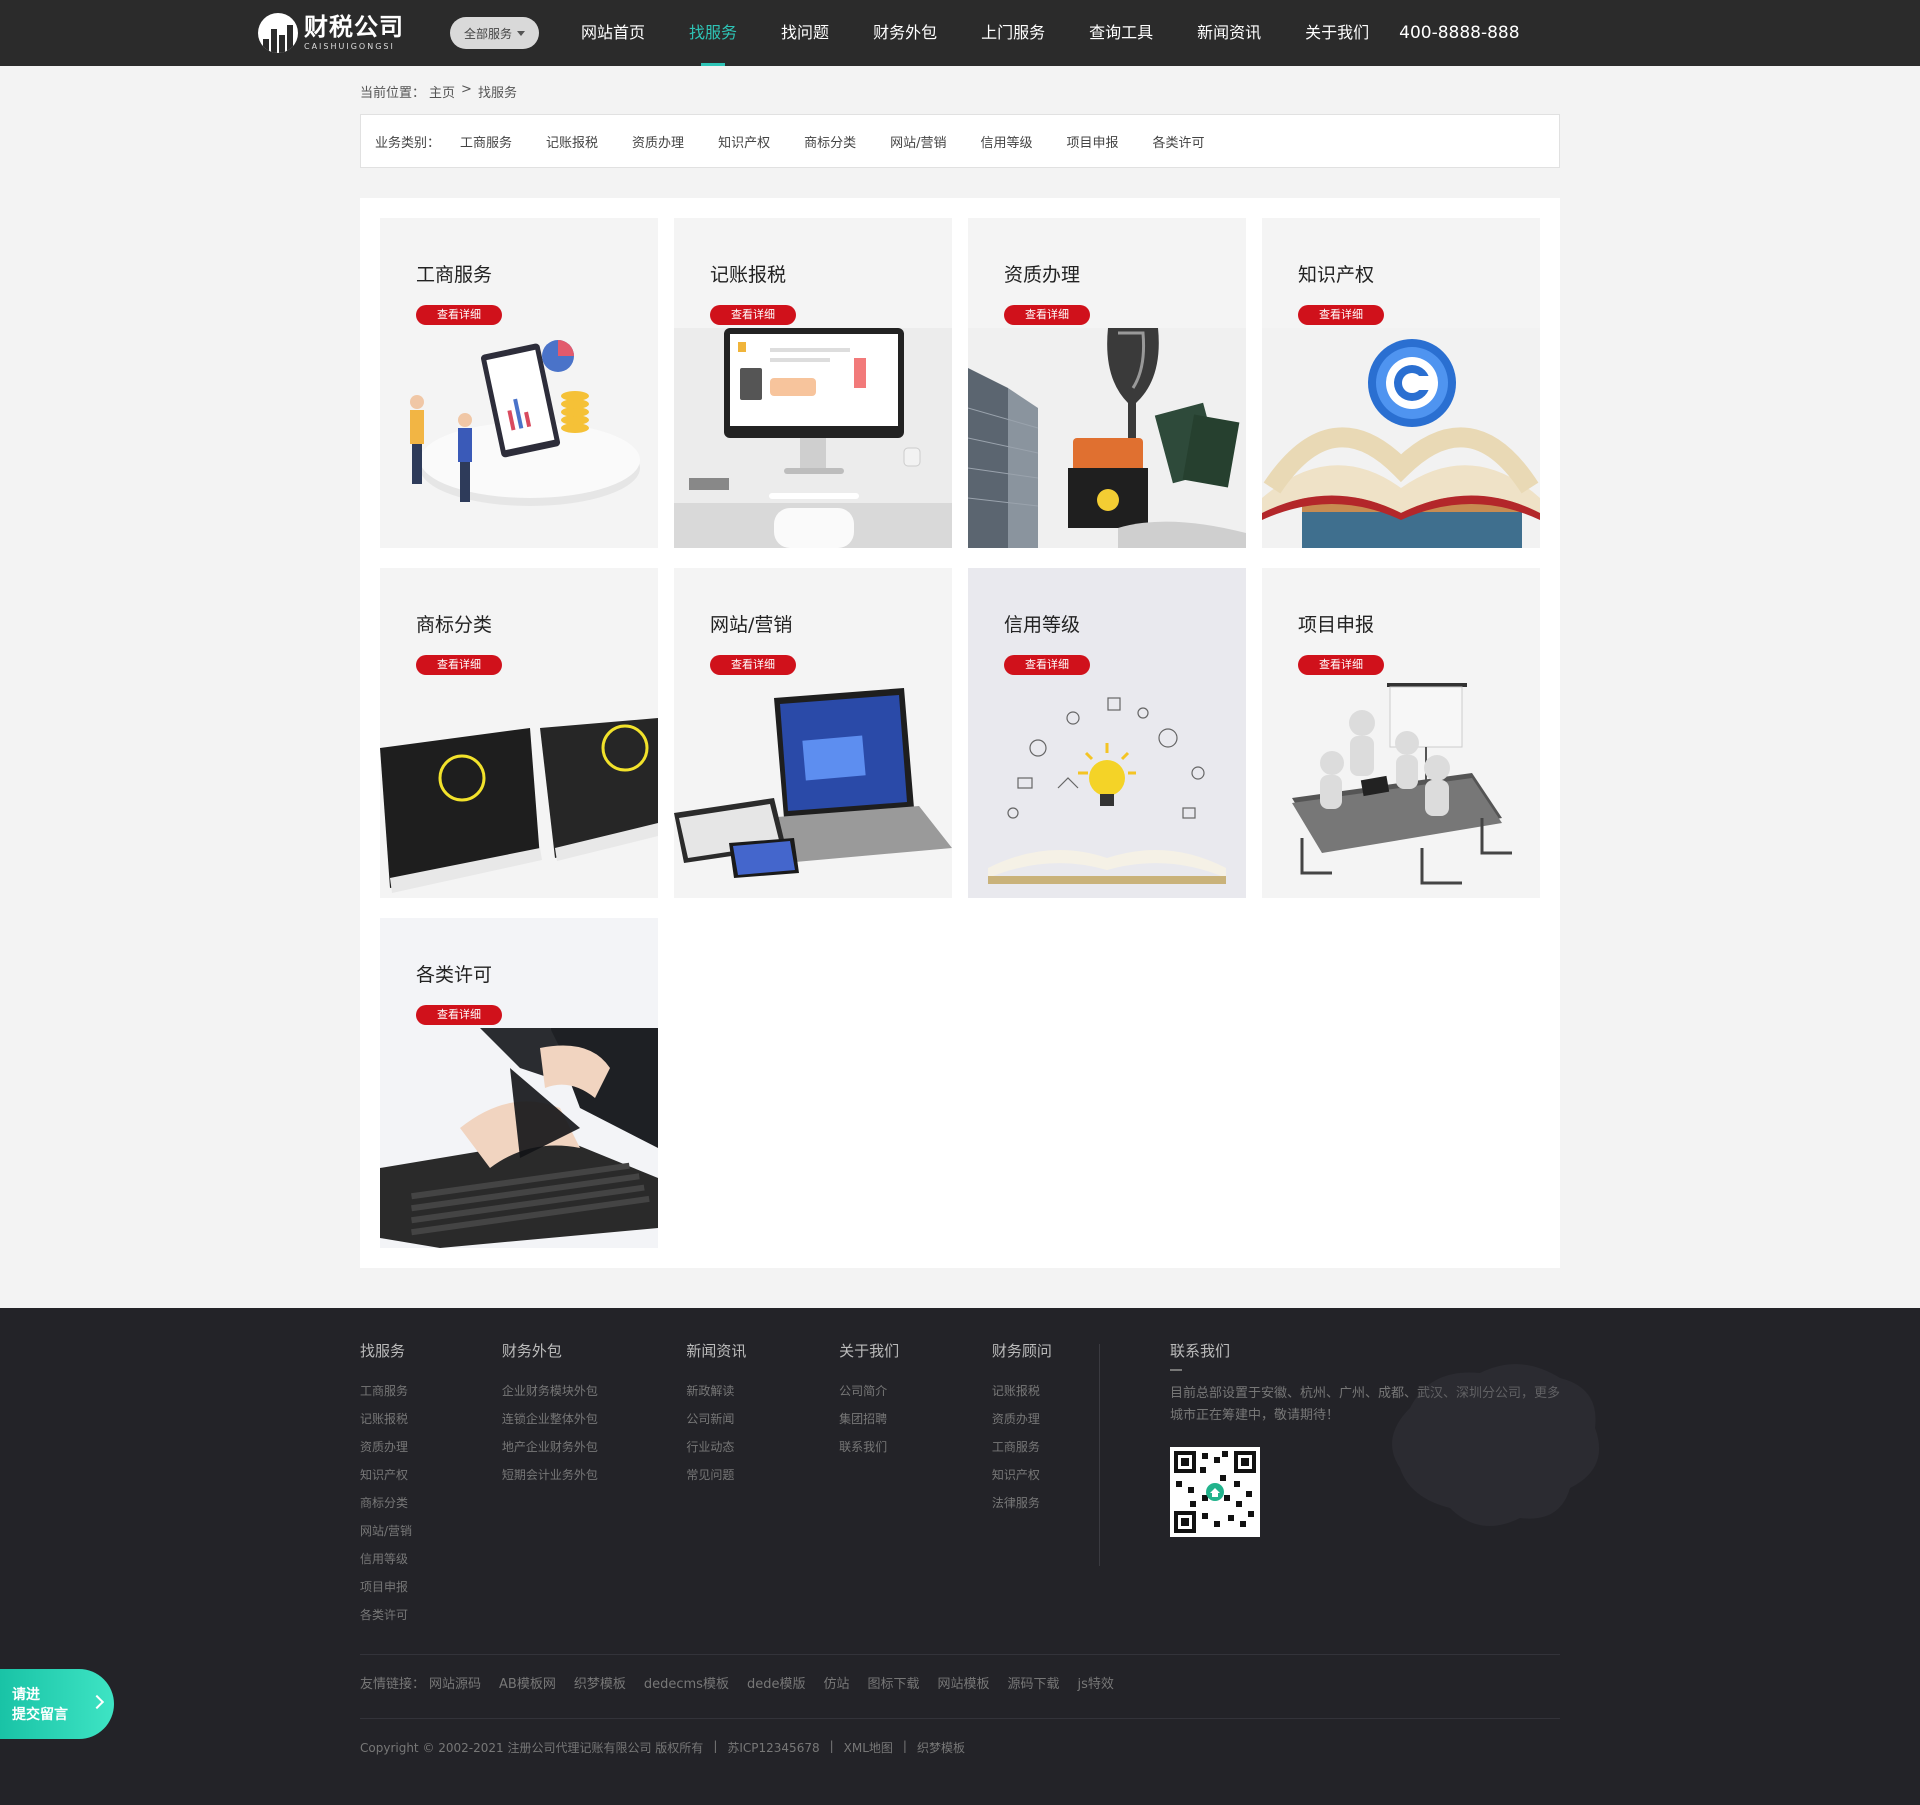 The width and height of the screenshot is (1920, 1805). Describe the element at coordinates (1099, 1455) in the screenshot. I see `footer-divider` at that location.